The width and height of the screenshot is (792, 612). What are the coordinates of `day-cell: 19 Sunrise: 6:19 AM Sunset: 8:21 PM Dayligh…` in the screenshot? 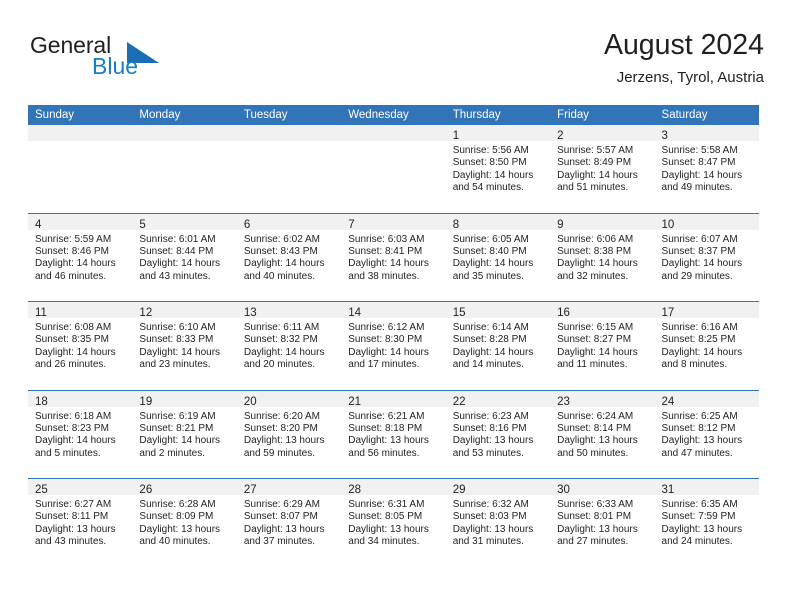 It's located at (184, 434).